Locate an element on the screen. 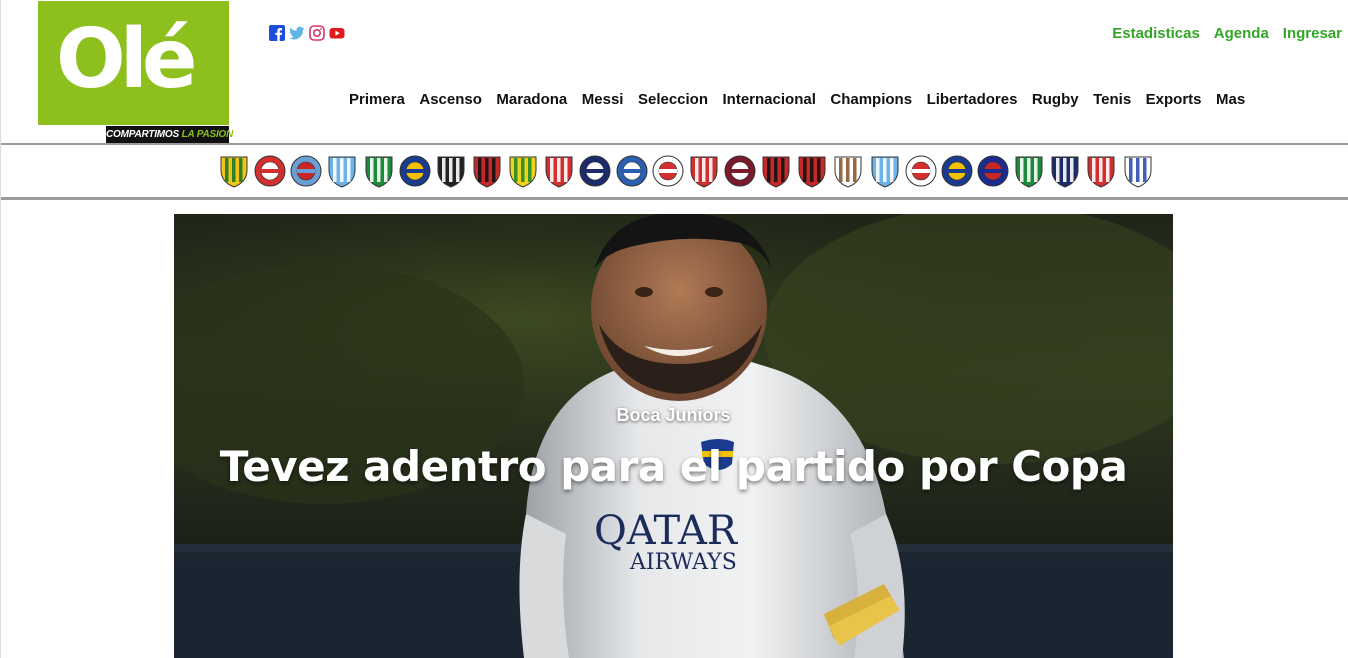 Image resolution: width=1348 pixels, height=658 pixels. san-lorenzo-crest is located at coordinates (993, 171).